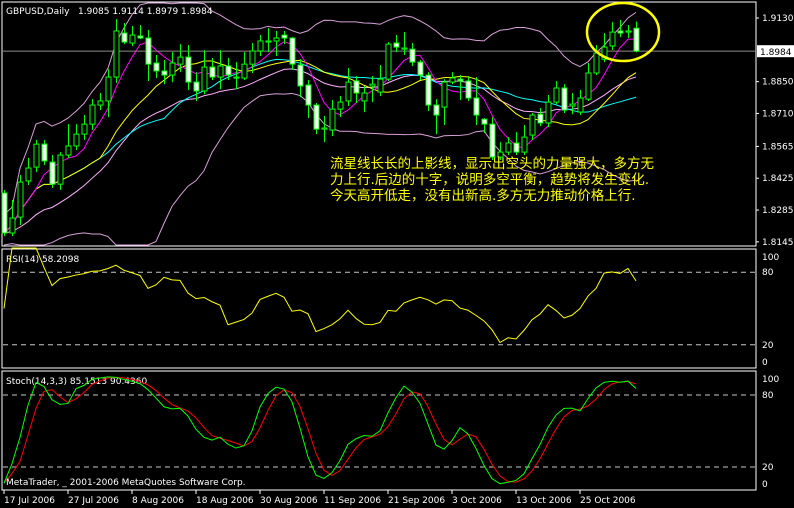  Describe the element at coordinates (778, 147) in the screenshot. I see `price-tick-label: 1.8565` at that location.